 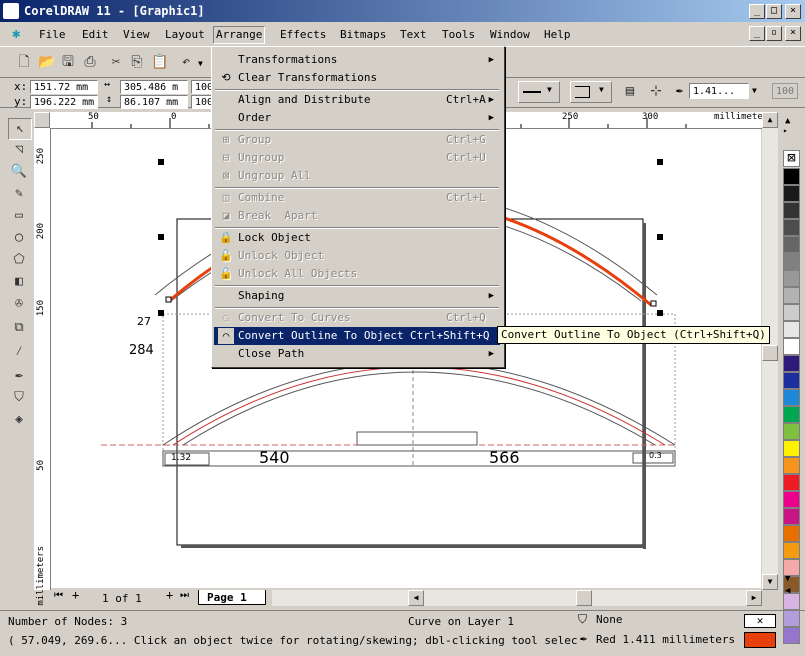 What do you see at coordinates (791, 132) in the screenshot?
I see `palette-menu-icon: ▸` at bounding box center [791, 132].